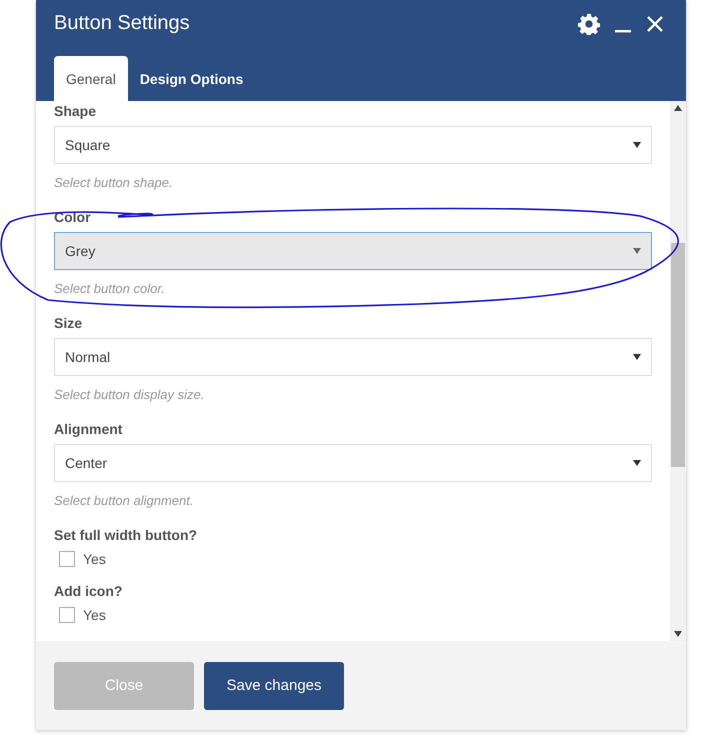 The width and height of the screenshot is (701, 746). What do you see at coordinates (655, 23) in the screenshot?
I see `close-icon` at bounding box center [655, 23].